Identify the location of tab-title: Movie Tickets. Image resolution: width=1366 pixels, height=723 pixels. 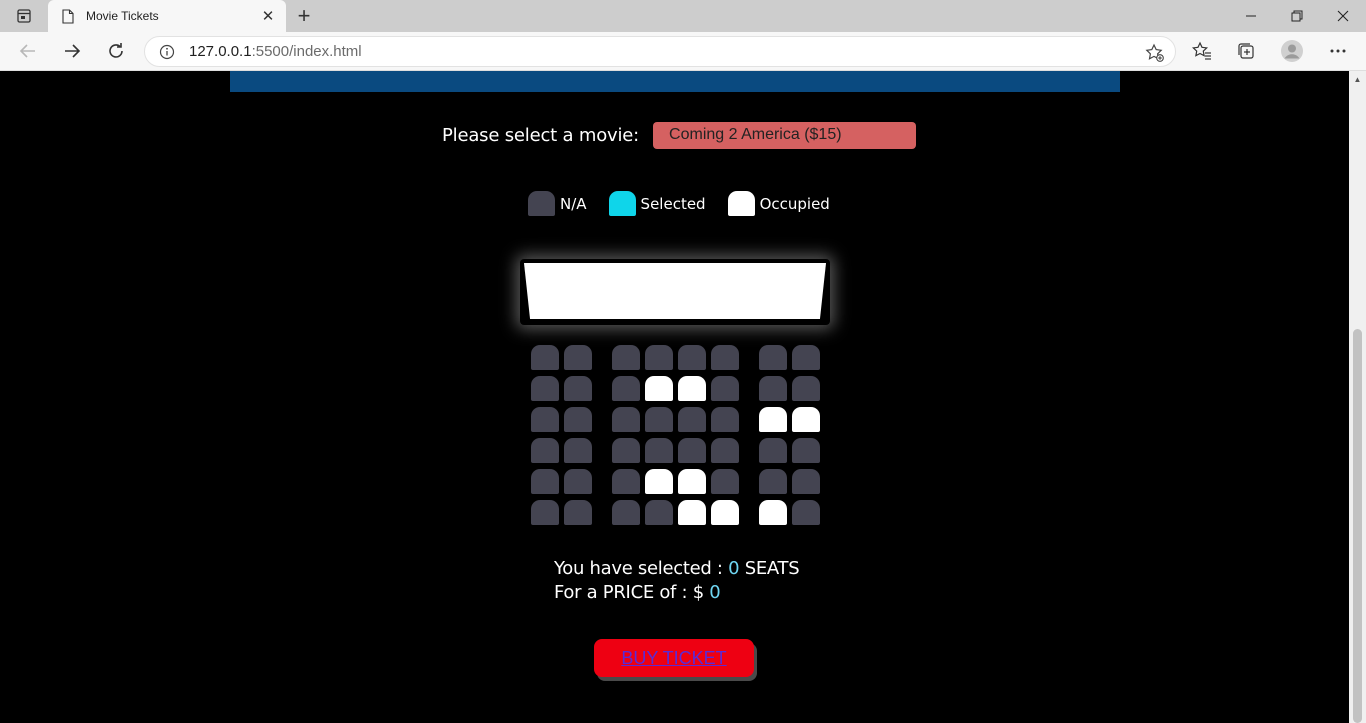
(122, 16).